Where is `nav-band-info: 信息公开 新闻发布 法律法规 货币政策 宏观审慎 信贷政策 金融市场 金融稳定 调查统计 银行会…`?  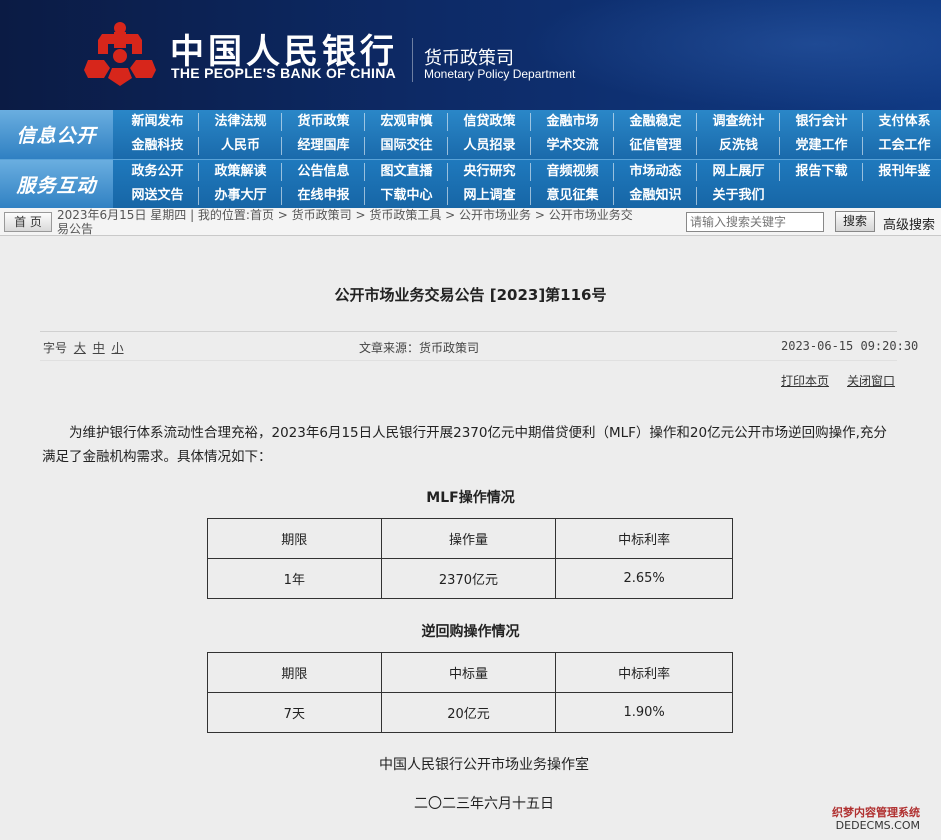 nav-band-info: 信息公开 新闻发布 法律法规 货币政策 宏观审慎 信贷政策 金融市场 金融稳定 调查统计 银行会… is located at coordinates (470, 134).